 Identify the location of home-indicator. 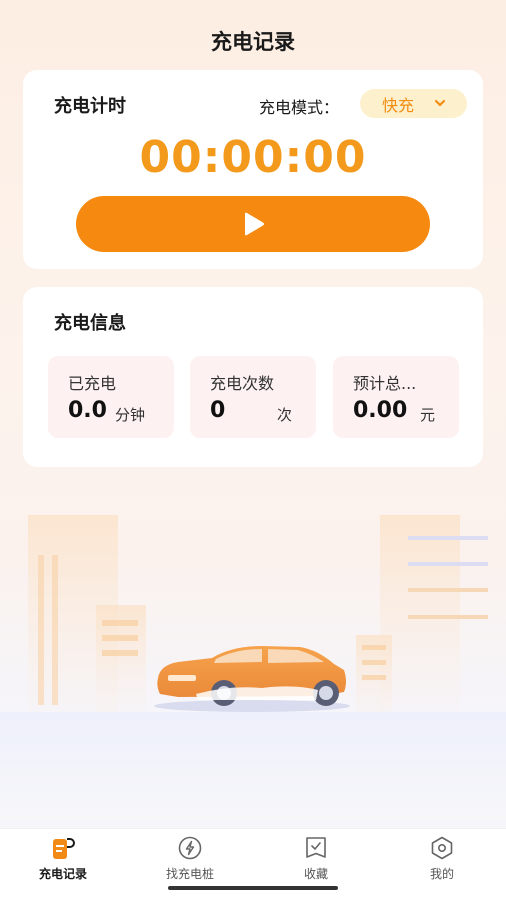
(253, 888).